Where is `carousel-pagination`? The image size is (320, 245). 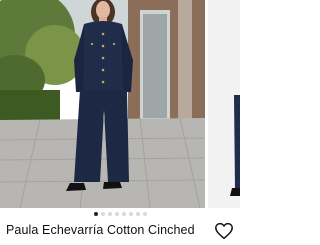
carousel-pagination is located at coordinates (120, 214).